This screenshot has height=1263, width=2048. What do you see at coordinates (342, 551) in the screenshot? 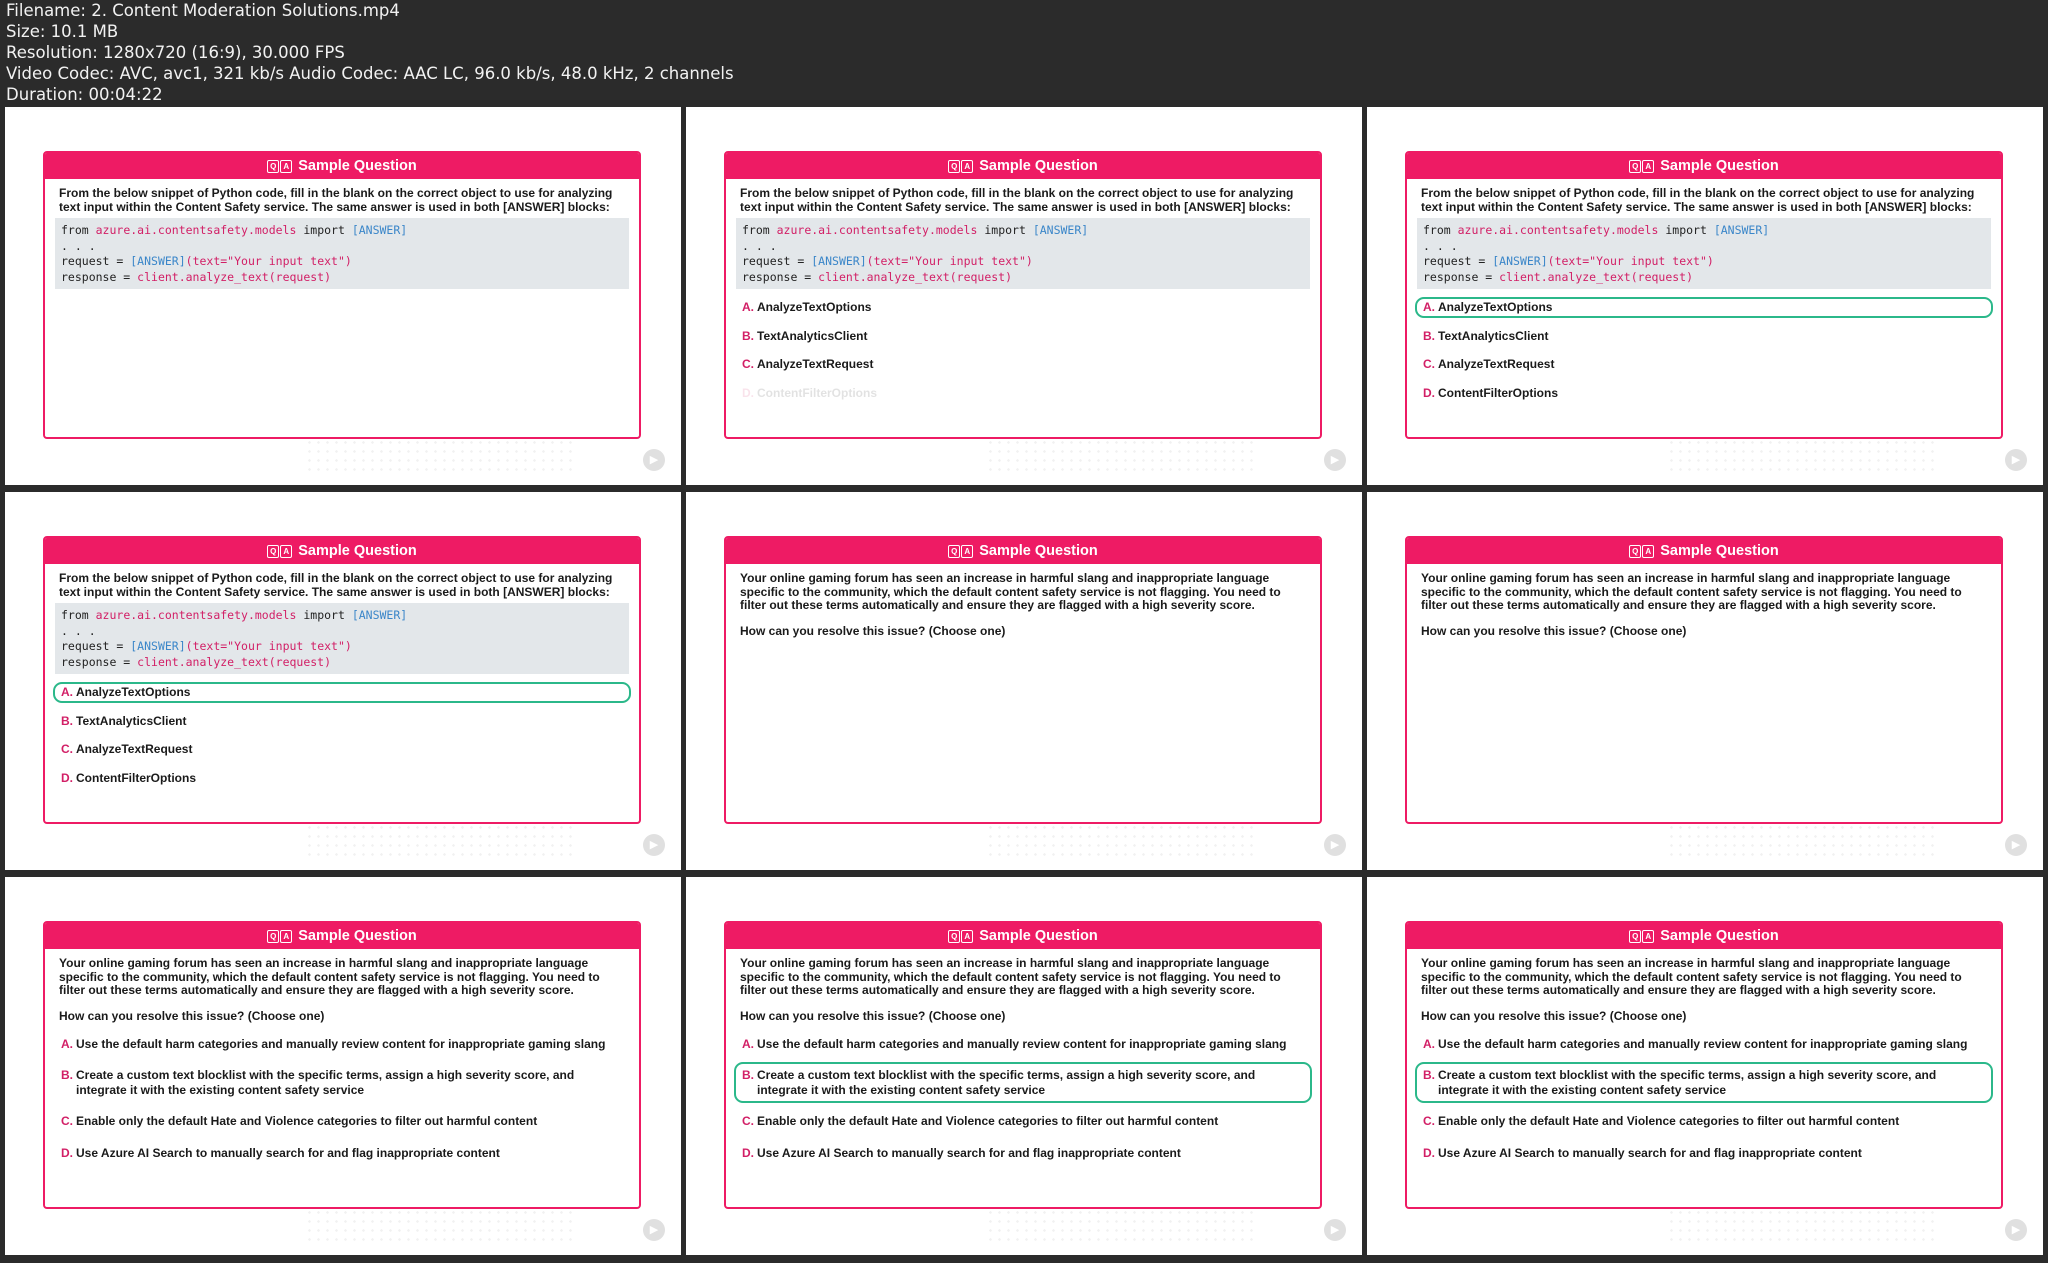
I see `card-header: Q A Sample Question` at bounding box center [342, 551].